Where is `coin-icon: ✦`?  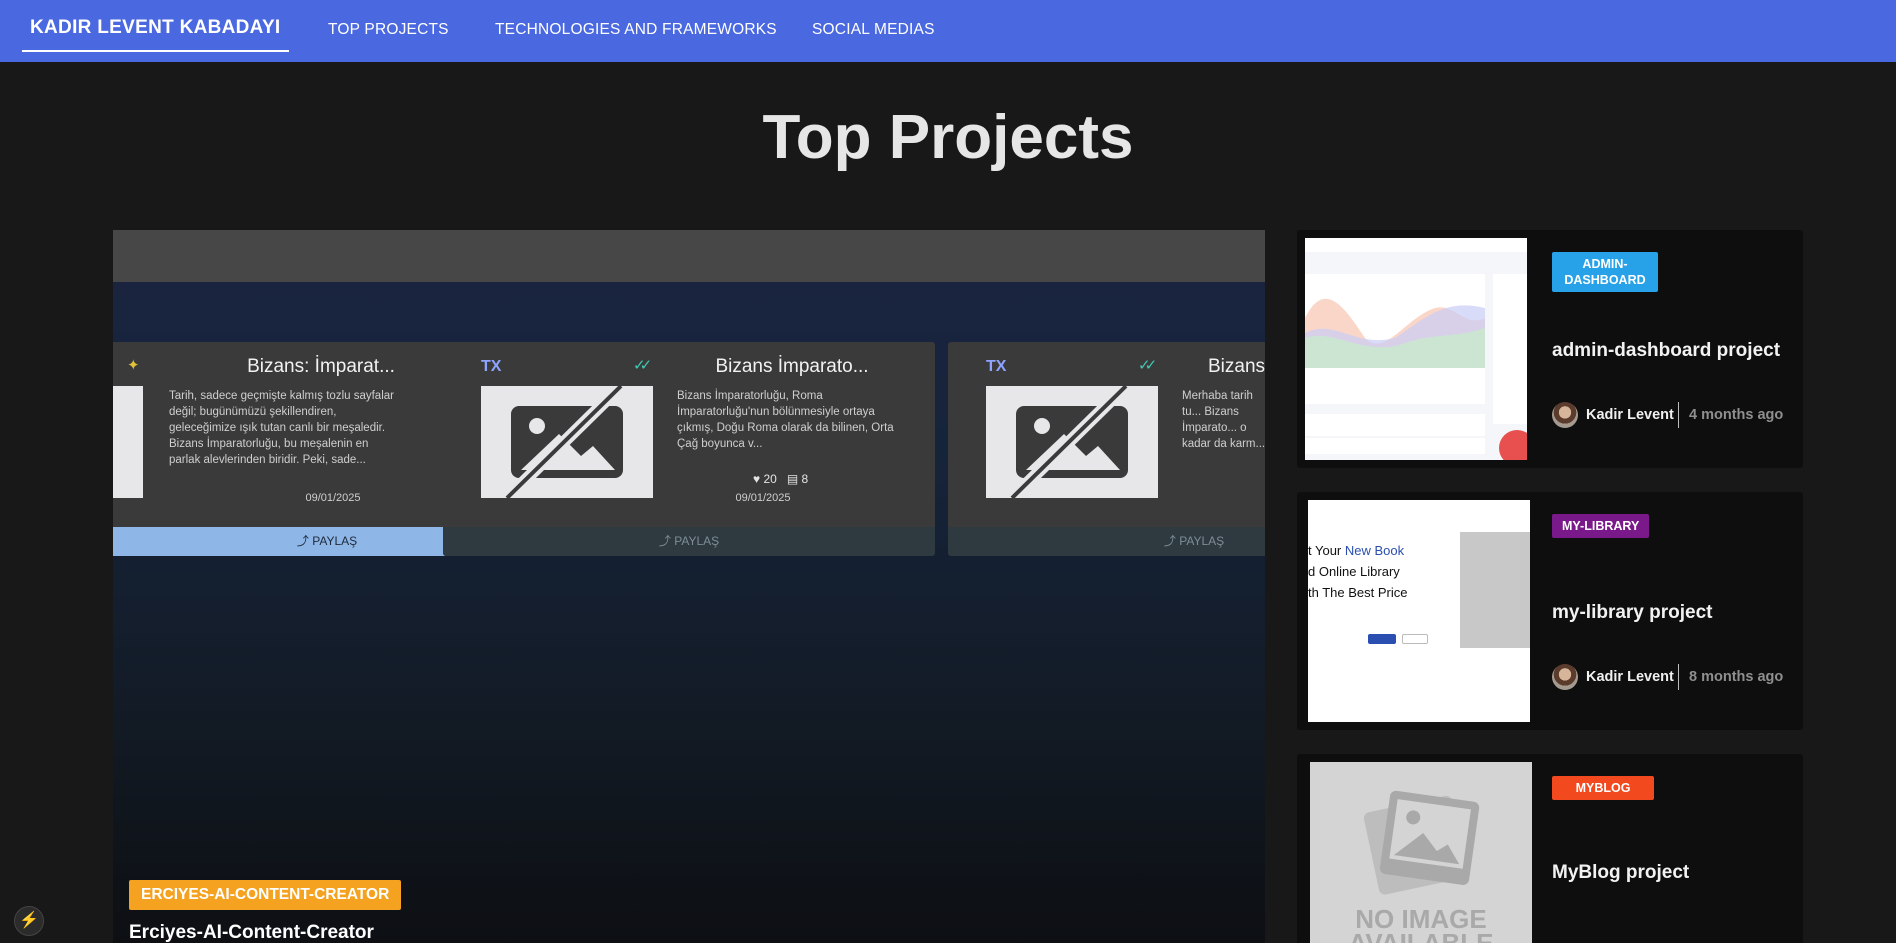 coin-icon: ✦ is located at coordinates (133, 365).